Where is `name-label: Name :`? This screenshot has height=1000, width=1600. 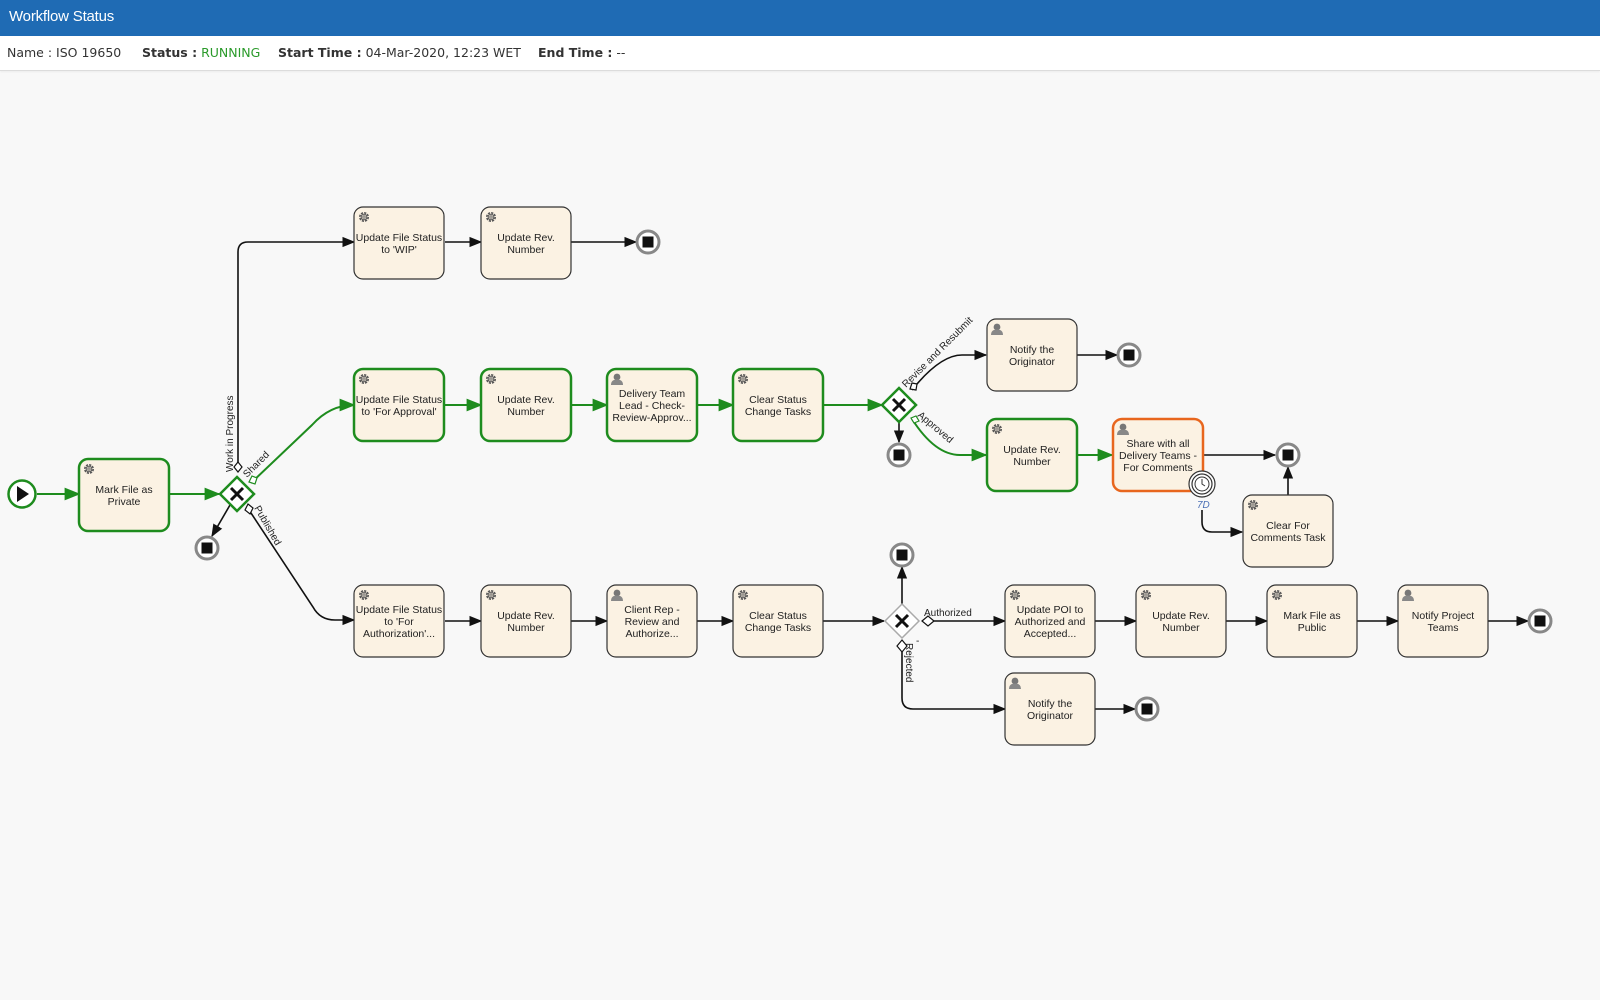
name-label: Name : is located at coordinates (30, 52).